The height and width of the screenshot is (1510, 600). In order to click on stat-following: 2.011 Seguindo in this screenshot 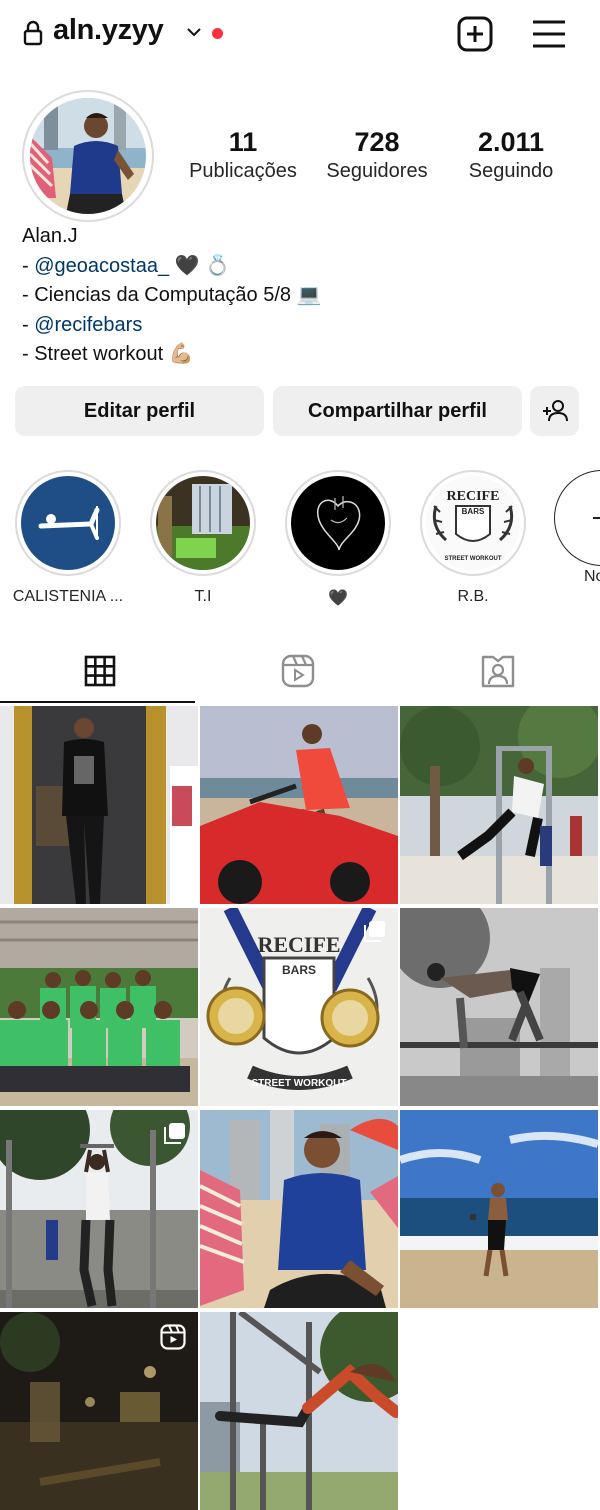, I will do `click(511, 155)`.